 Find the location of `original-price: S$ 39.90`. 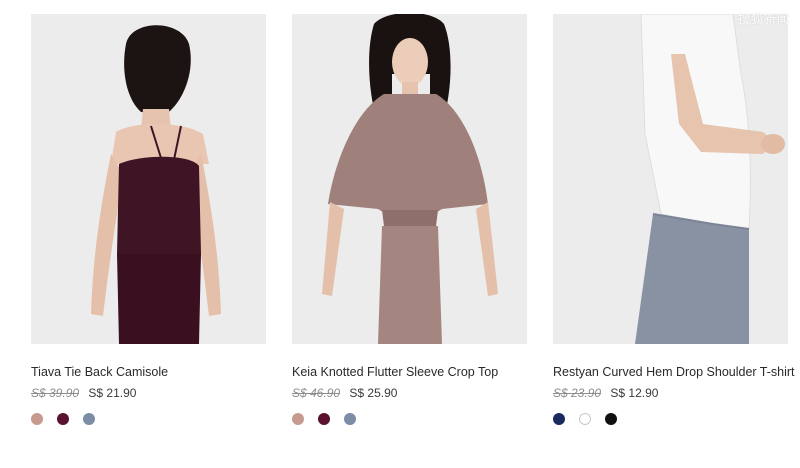

original-price: S$ 39.90 is located at coordinates (55, 393).